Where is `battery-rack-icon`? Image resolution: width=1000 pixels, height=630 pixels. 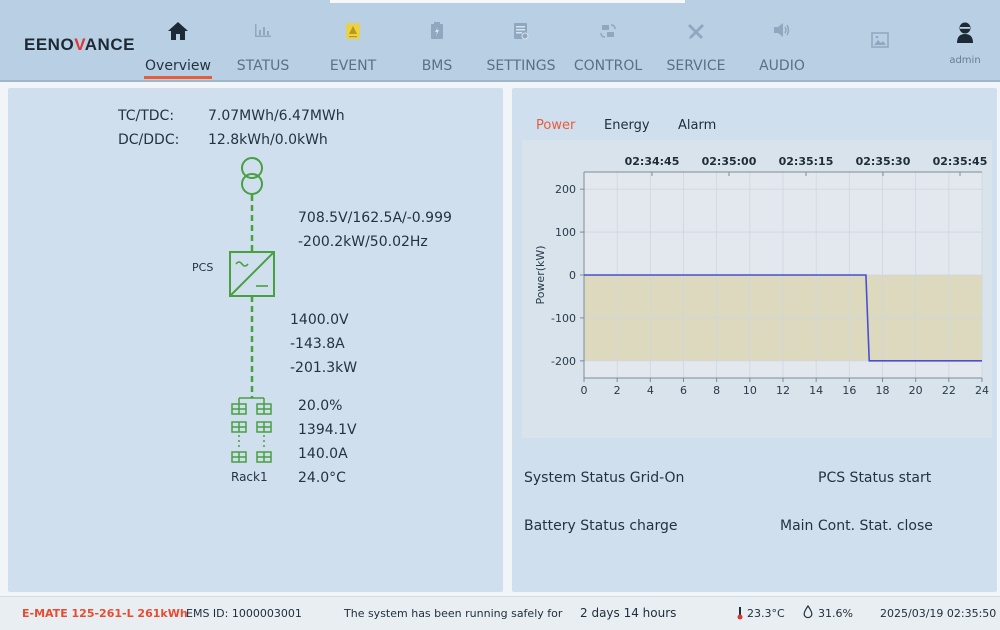
battery-rack-icon is located at coordinates (251, 430).